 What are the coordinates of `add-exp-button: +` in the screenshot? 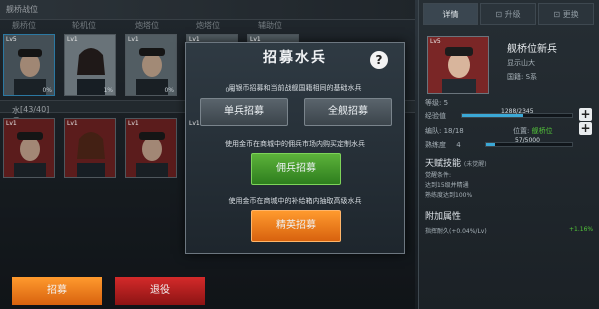 It's located at (585, 114).